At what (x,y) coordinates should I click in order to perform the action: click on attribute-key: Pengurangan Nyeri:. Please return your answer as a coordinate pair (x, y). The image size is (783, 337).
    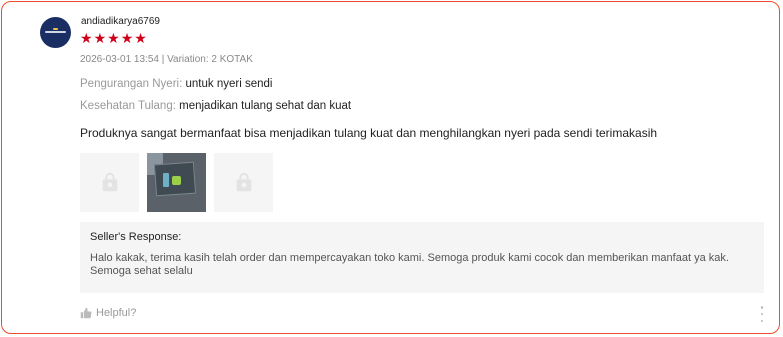
    Looking at the image, I should click on (131, 84).